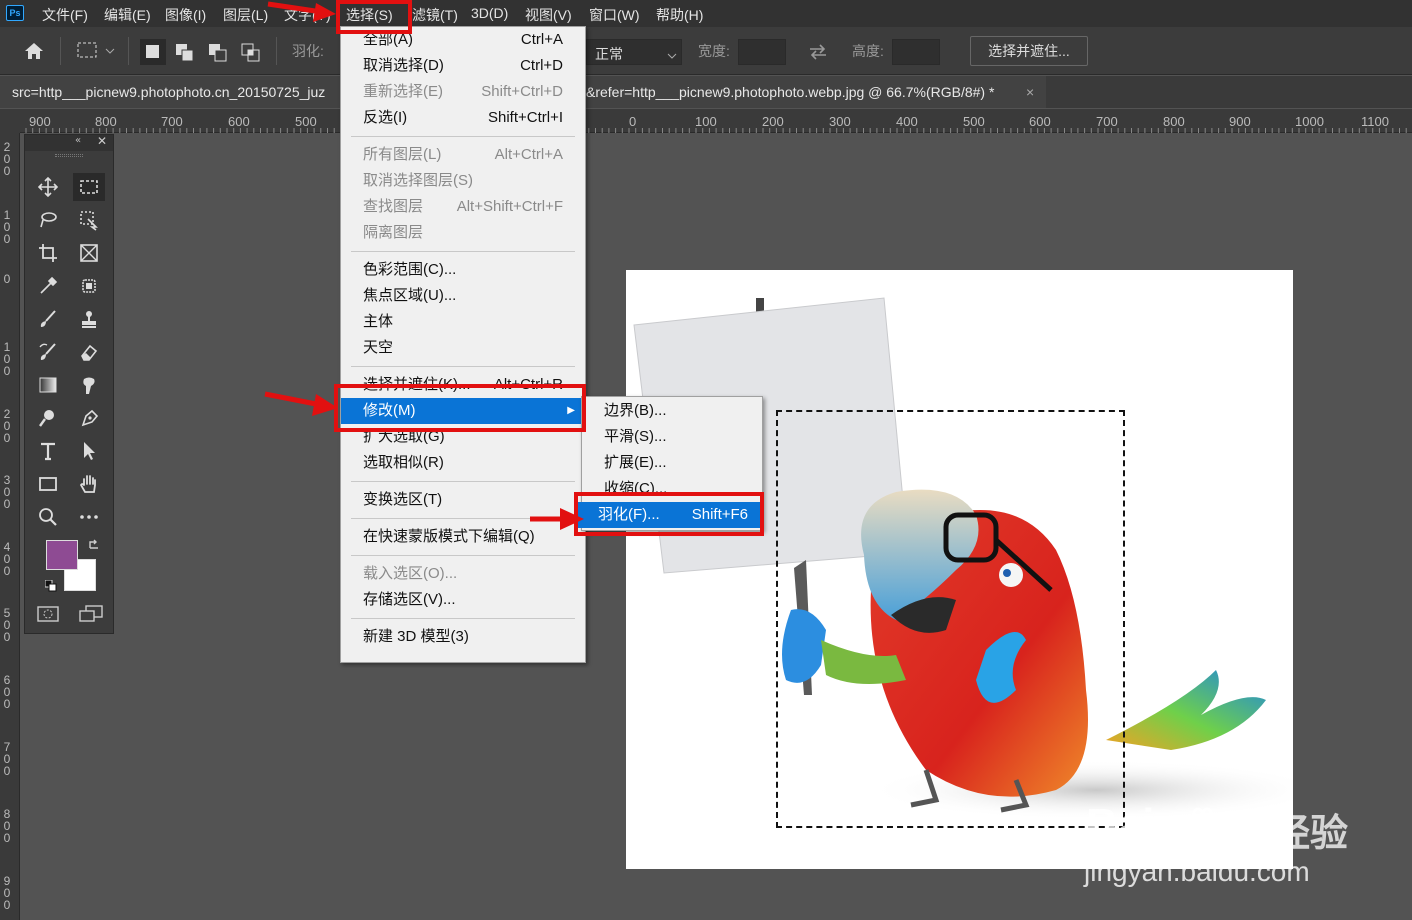 The width and height of the screenshot is (1412, 920). I want to click on annotation-arrows, so click(424, 265).